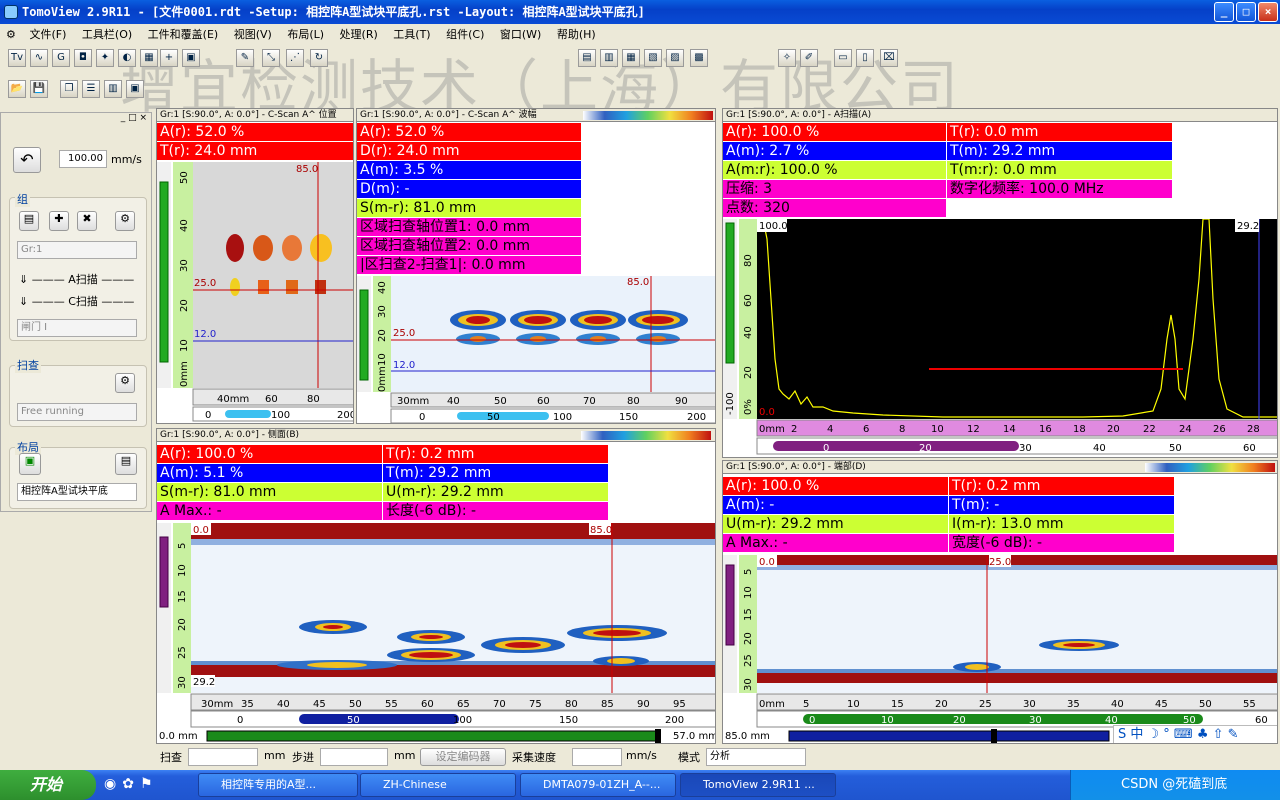 The height and width of the screenshot is (800, 1280). What do you see at coordinates (113, 89) in the screenshot?
I see `tile-v-icon: ▥` at bounding box center [113, 89].